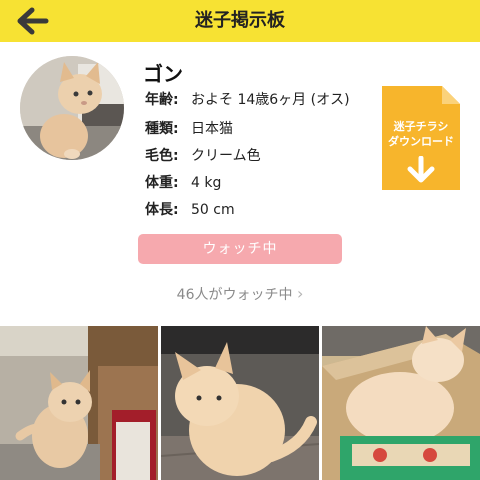 Image resolution: width=480 pixels, height=480 pixels. I want to click on download-arrow-icon, so click(421, 169).